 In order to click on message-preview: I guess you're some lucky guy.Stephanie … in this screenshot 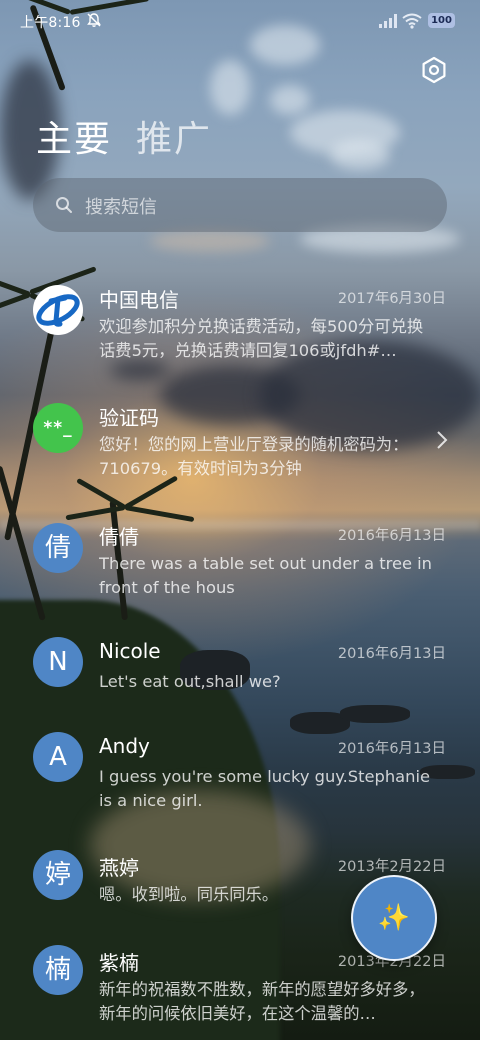, I will do `click(265, 788)`.